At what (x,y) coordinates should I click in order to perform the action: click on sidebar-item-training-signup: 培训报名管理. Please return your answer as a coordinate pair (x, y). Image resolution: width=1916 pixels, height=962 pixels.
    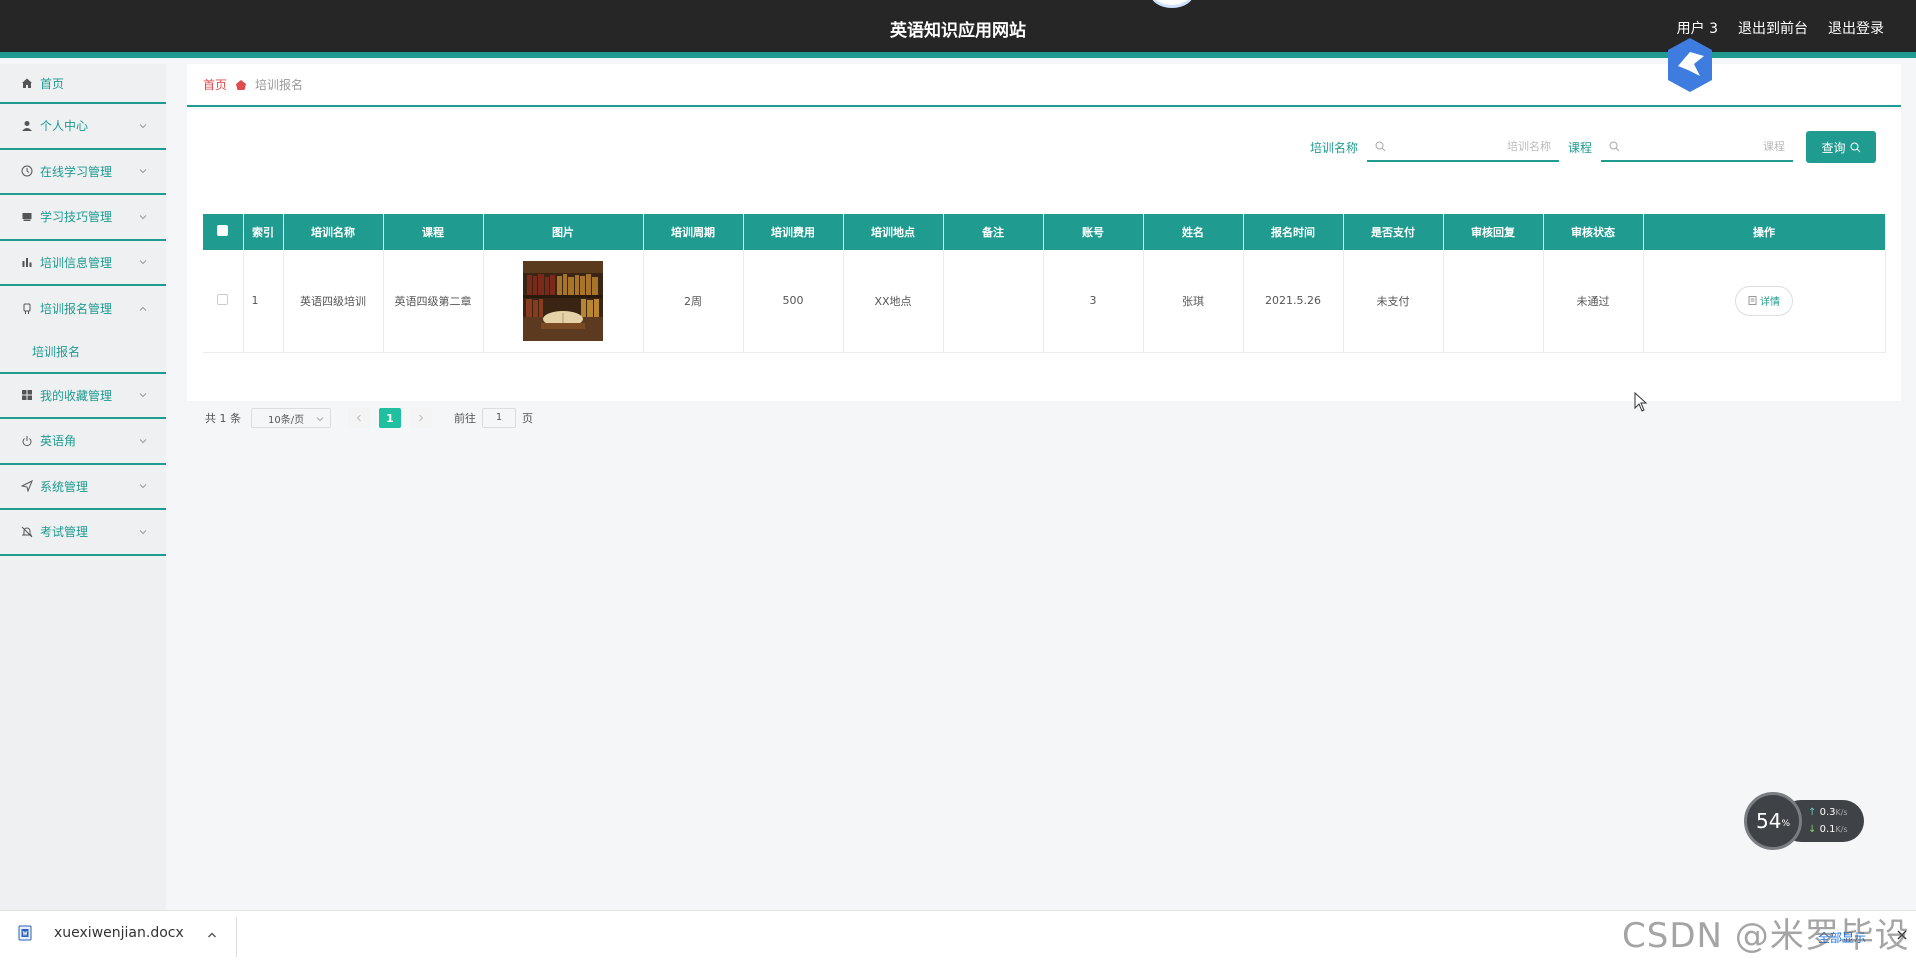
    Looking at the image, I should click on (83, 309).